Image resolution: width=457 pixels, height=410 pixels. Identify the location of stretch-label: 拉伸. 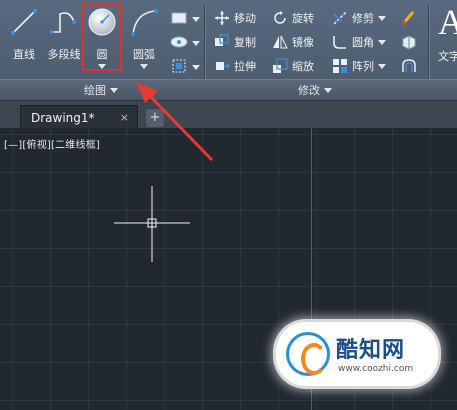
(245, 66).